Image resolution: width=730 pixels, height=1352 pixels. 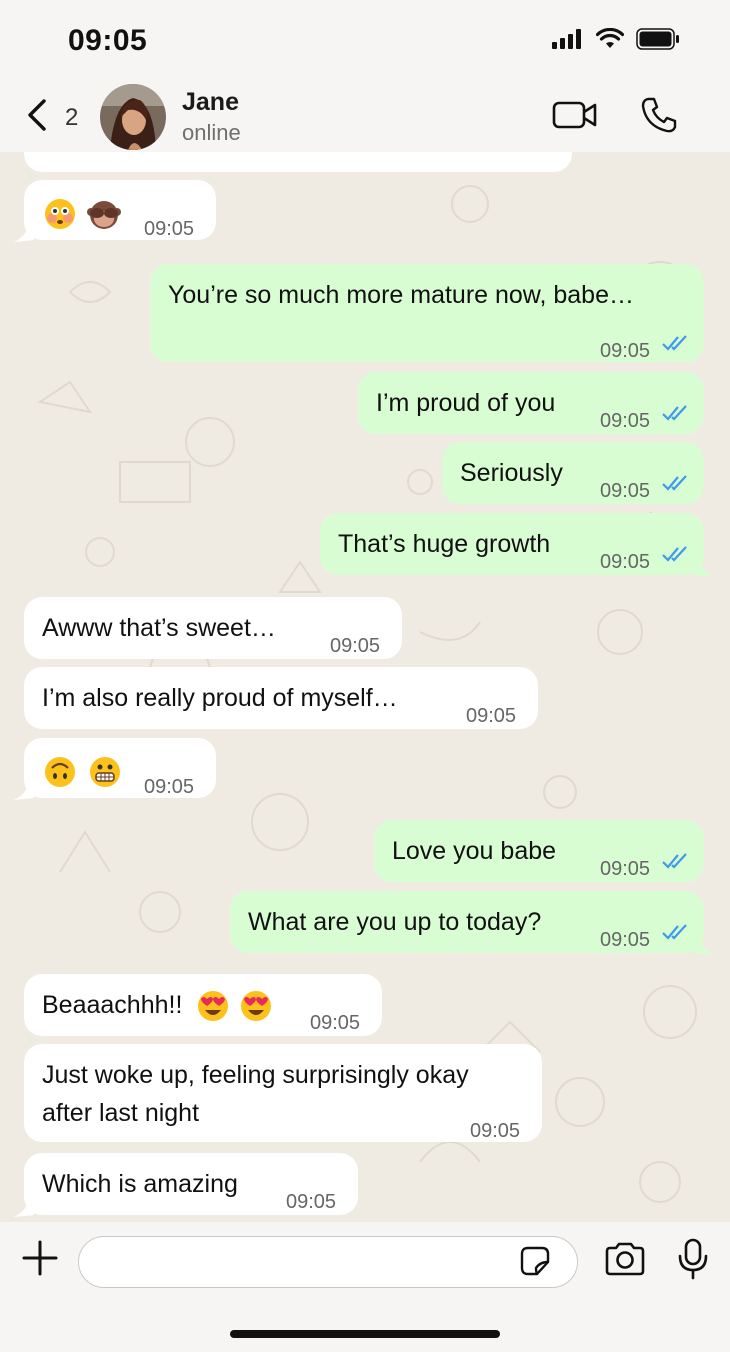 What do you see at coordinates (133, 117) in the screenshot?
I see `contact-avatar` at bounding box center [133, 117].